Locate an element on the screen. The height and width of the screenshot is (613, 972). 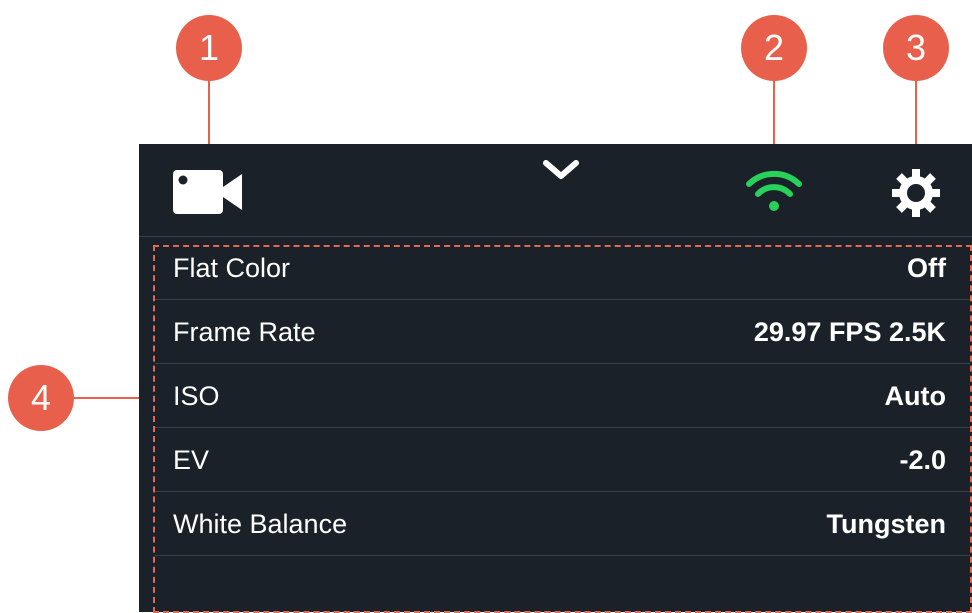
gear-icon is located at coordinates (916, 193).